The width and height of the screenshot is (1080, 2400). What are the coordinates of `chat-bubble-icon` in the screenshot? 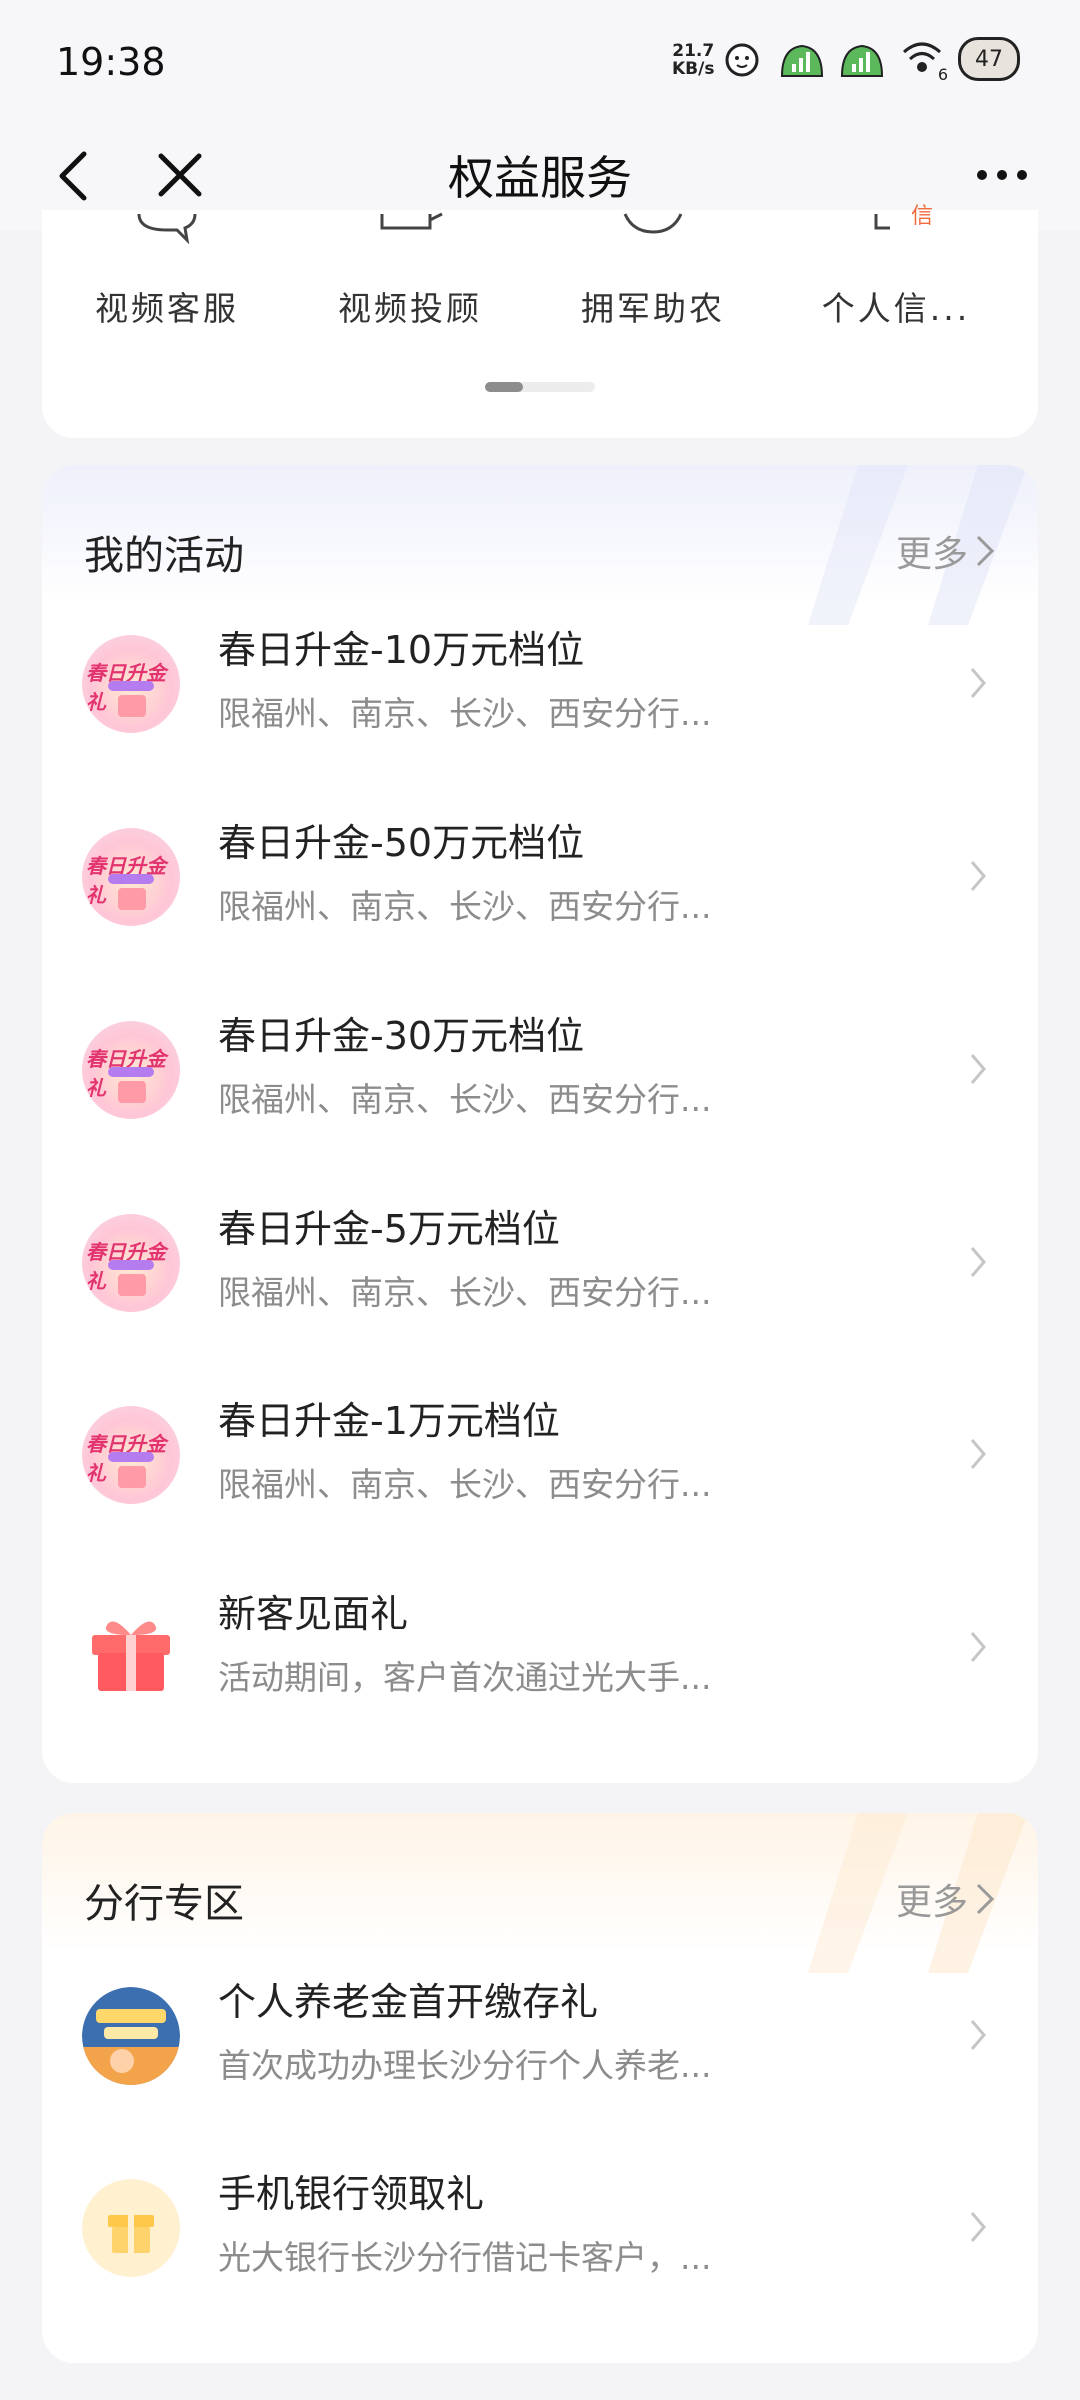 It's located at (167, 229).